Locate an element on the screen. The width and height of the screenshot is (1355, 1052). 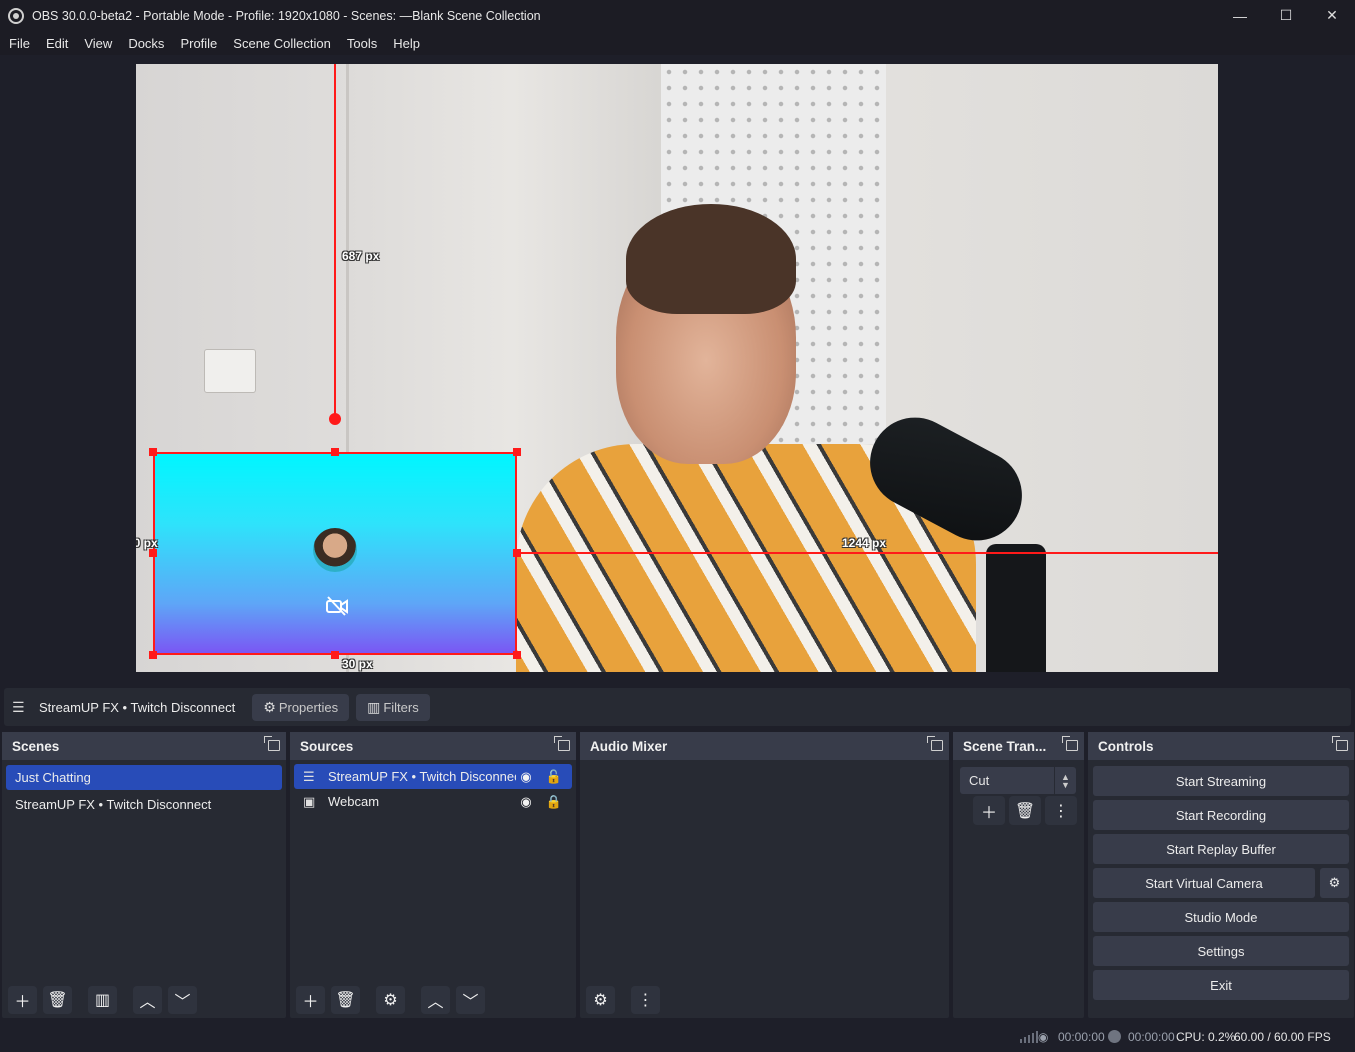
resize-handle-top is located at coordinates (335, 452).